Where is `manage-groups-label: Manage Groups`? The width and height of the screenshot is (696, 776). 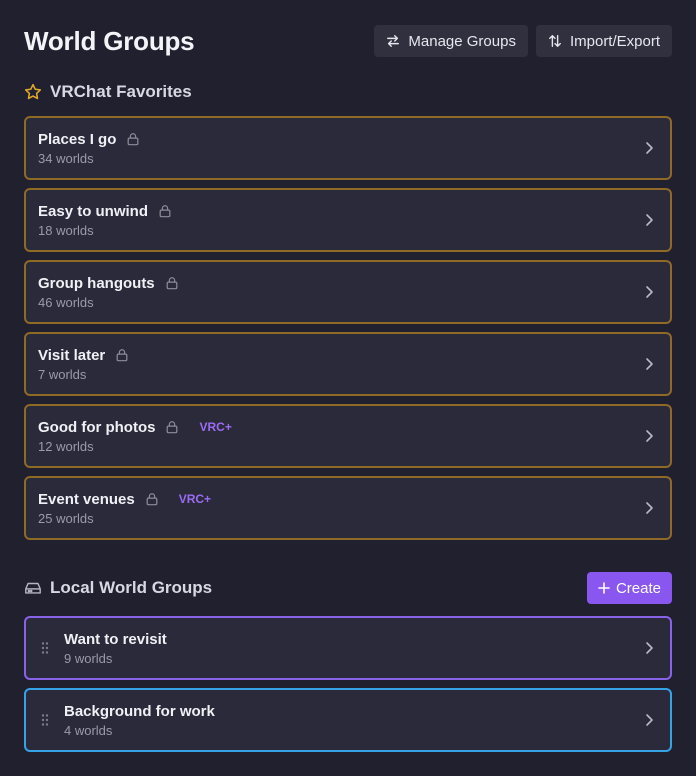 manage-groups-label: Manage Groups is located at coordinates (462, 41).